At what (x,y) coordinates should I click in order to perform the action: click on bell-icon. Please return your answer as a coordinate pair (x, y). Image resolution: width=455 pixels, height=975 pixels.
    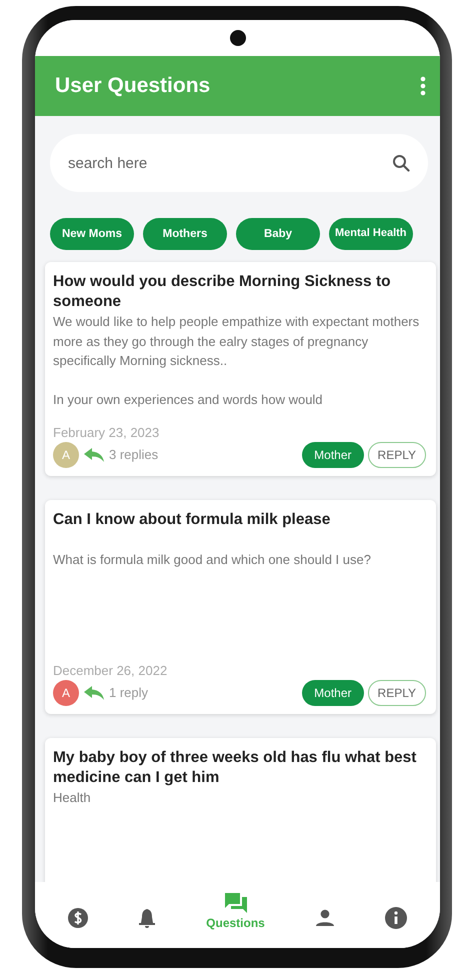
    Looking at the image, I should click on (147, 918).